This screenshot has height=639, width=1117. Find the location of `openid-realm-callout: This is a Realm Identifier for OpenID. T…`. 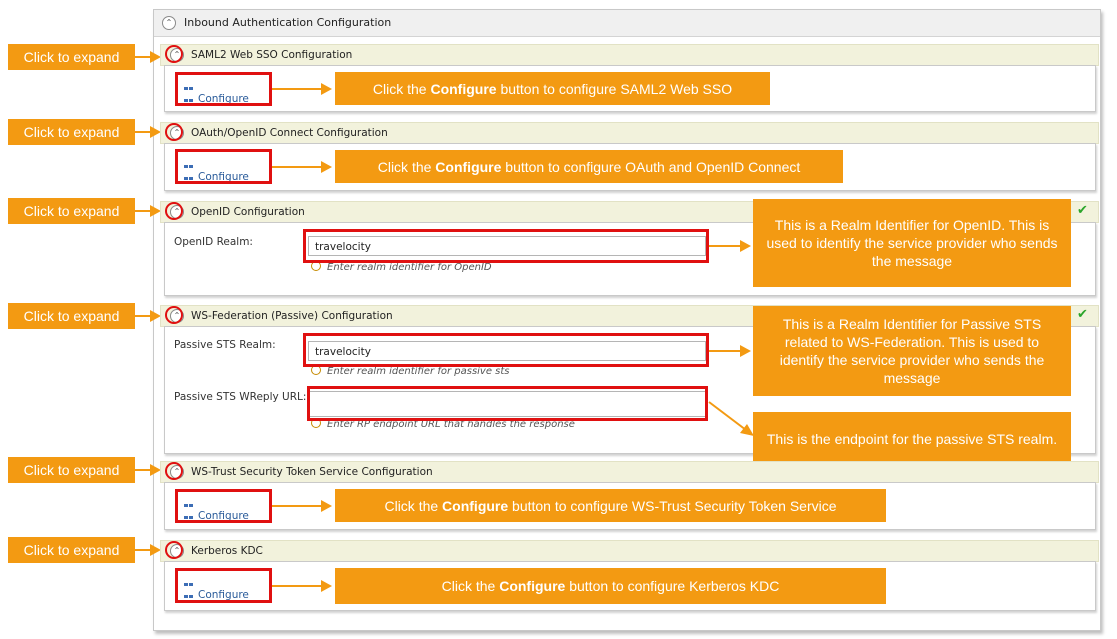

openid-realm-callout: This is a Realm Identifier for OpenID. T… is located at coordinates (912, 243).